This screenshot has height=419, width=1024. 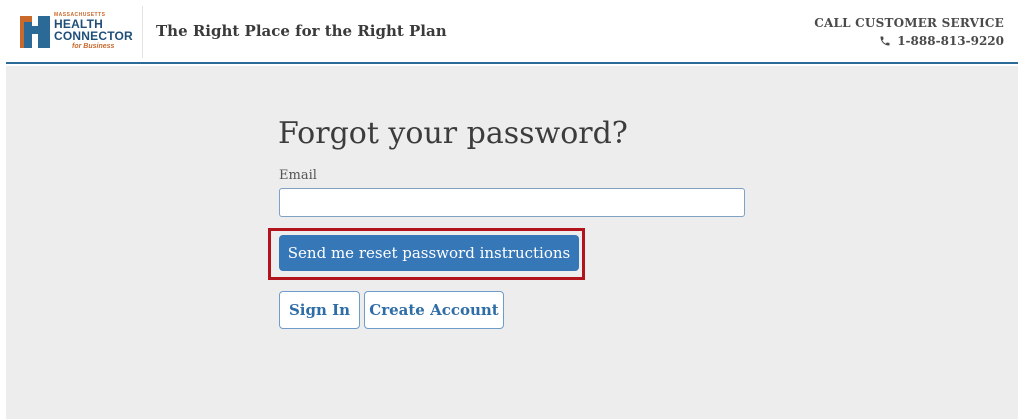 What do you see at coordinates (909, 23) in the screenshot?
I see `customer-service-title: CALL CUSTOMER SERVICE` at bounding box center [909, 23].